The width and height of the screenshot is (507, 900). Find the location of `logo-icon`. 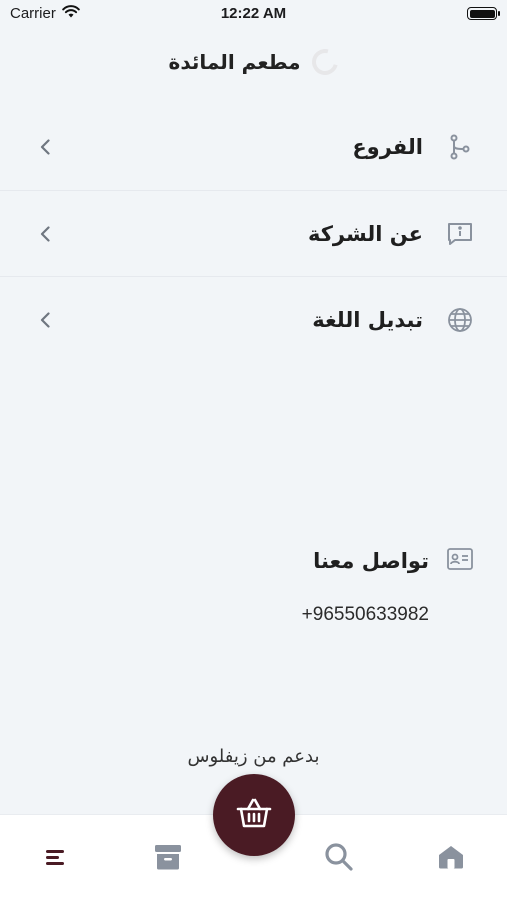

logo-icon is located at coordinates (325, 62).